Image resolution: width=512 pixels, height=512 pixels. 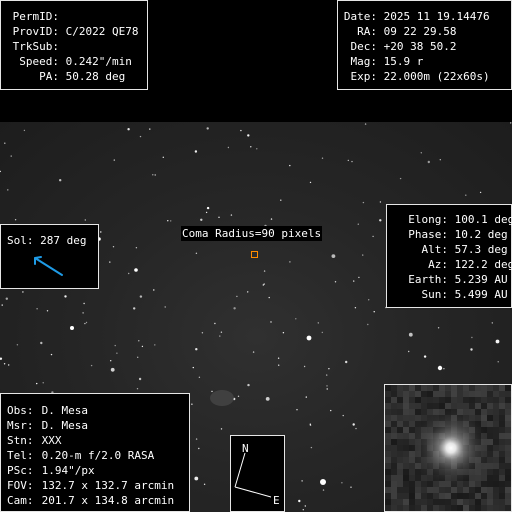 I want to click on exp-value: 22.000m (22x60s), so click(x=436, y=76).